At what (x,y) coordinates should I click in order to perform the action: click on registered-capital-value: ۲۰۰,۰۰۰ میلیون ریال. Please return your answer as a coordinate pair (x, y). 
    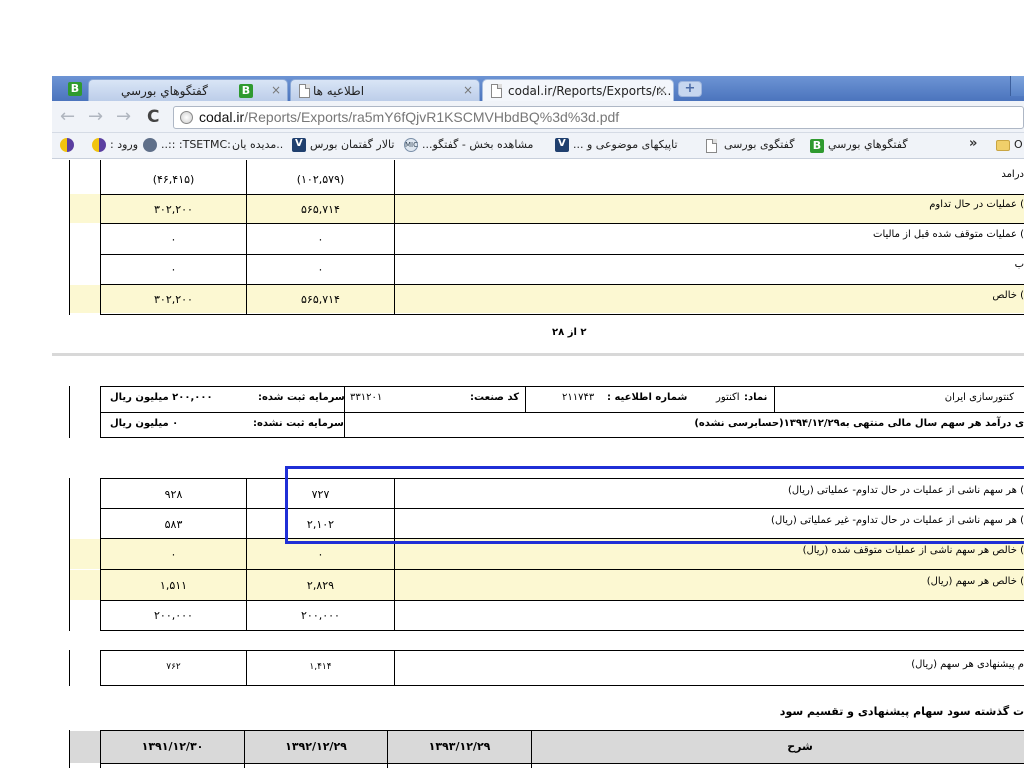
    Looking at the image, I should click on (161, 397).